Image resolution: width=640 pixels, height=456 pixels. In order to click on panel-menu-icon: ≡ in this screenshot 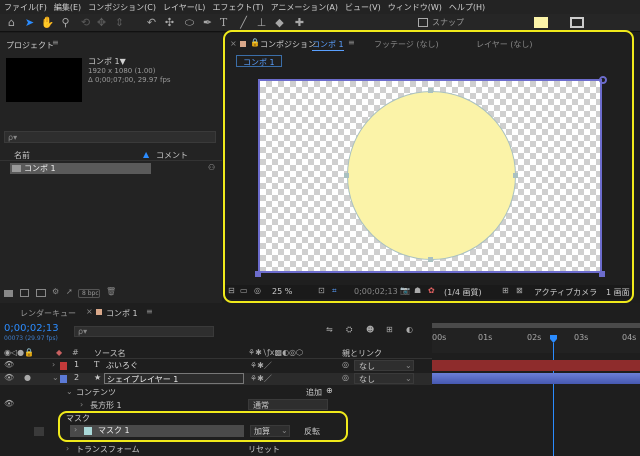, I will do `click(55, 42)`.